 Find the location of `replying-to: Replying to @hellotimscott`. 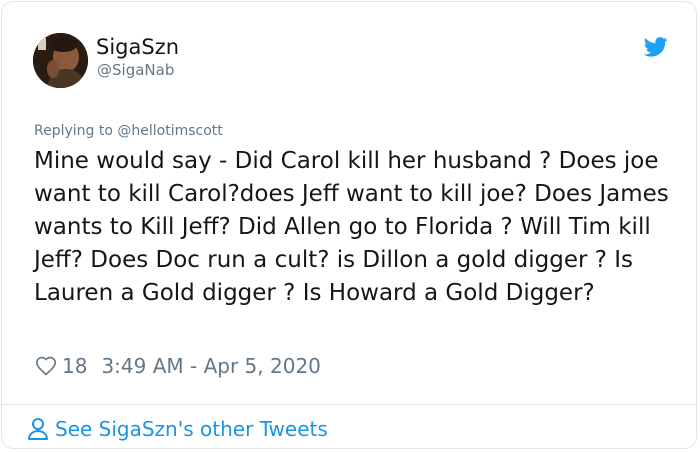

replying-to: Replying to @hellotimscott is located at coordinates (128, 131).